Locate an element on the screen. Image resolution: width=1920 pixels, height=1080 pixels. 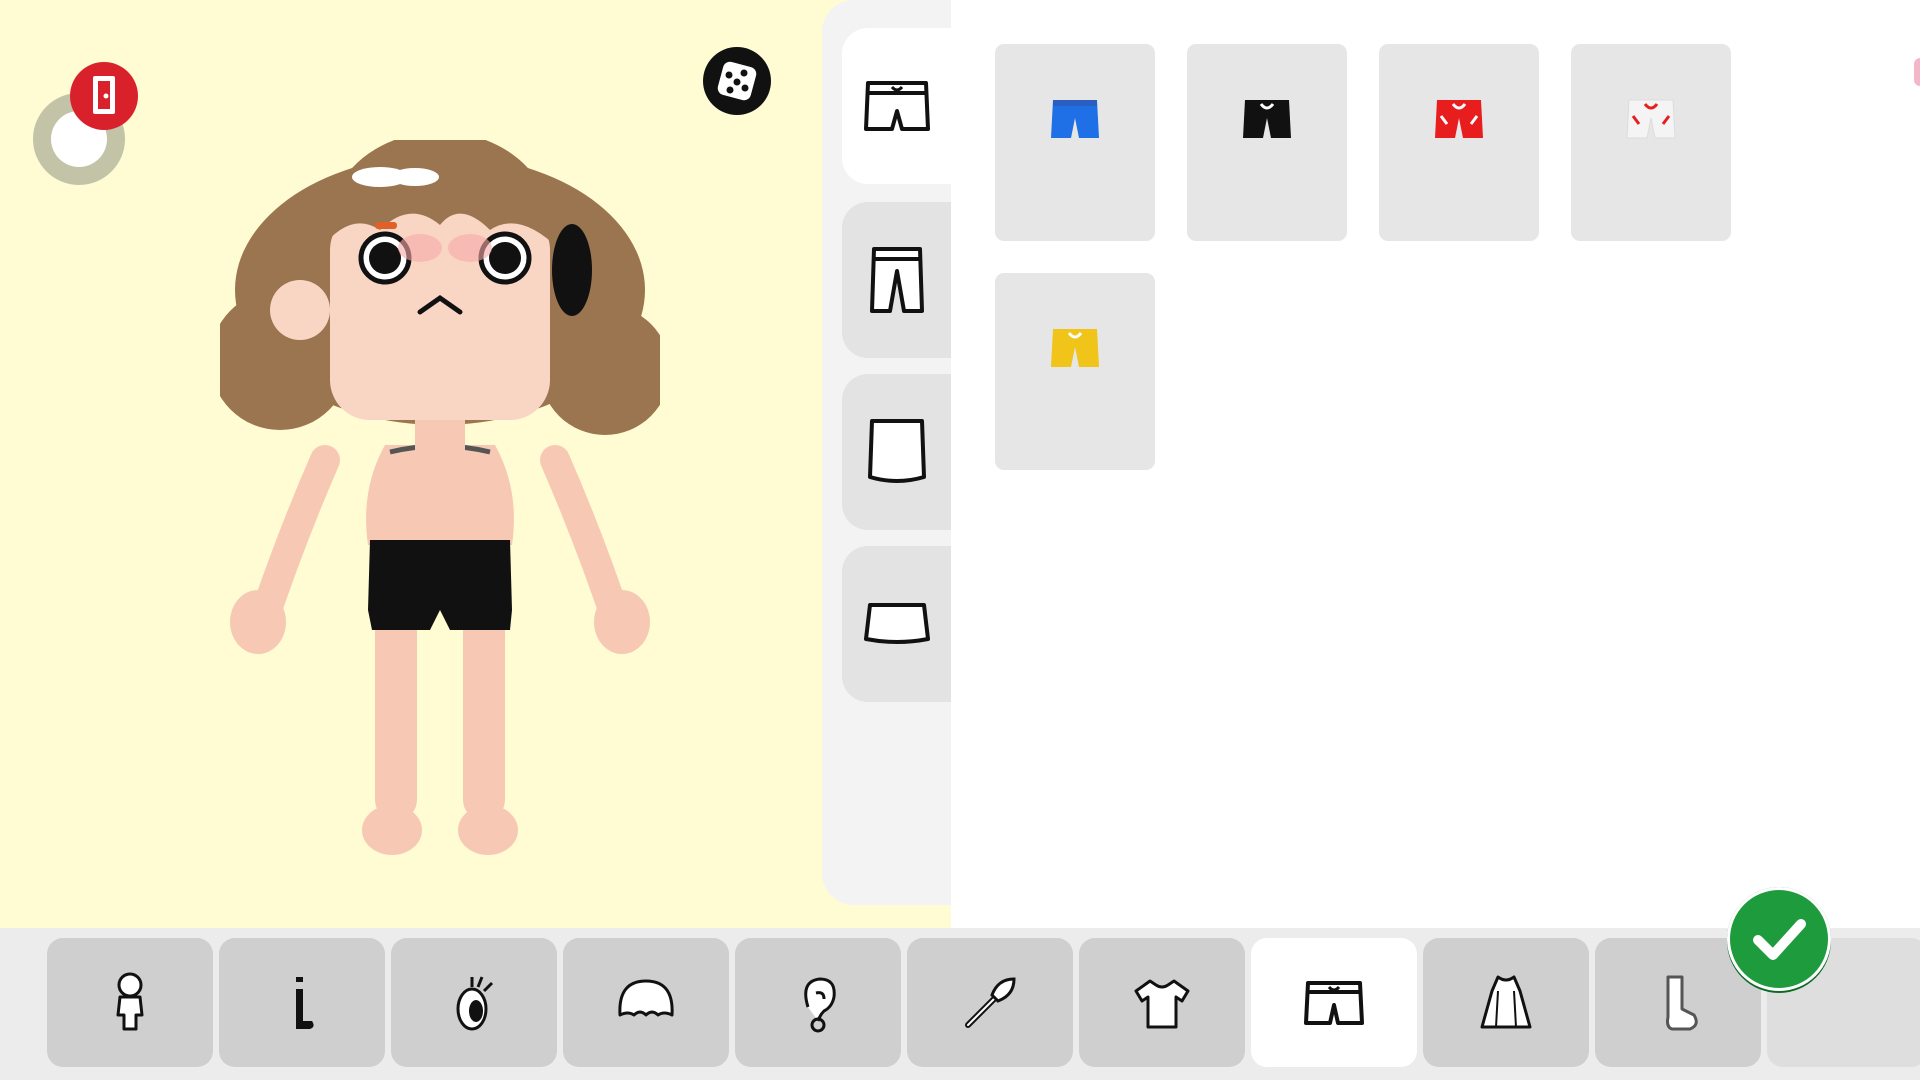
skirt-short-icon is located at coordinates (896, 623).